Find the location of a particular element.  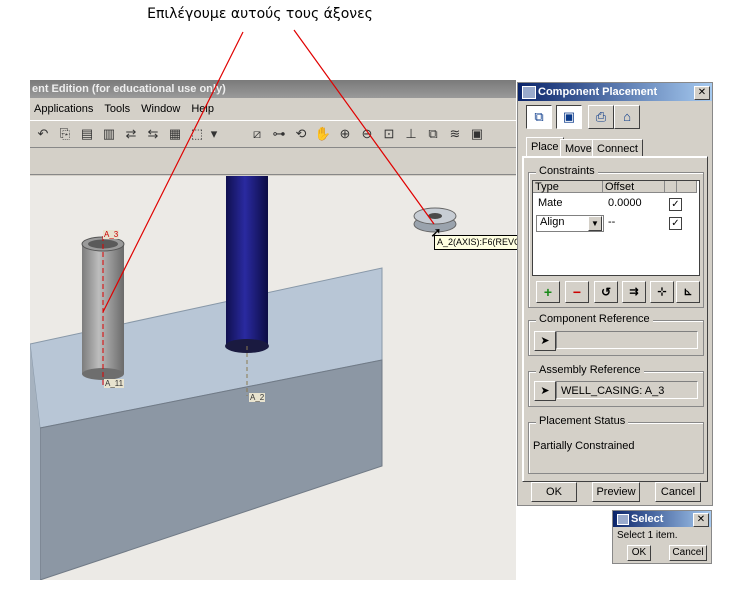

pan-icon: ✋ is located at coordinates (323, 134).